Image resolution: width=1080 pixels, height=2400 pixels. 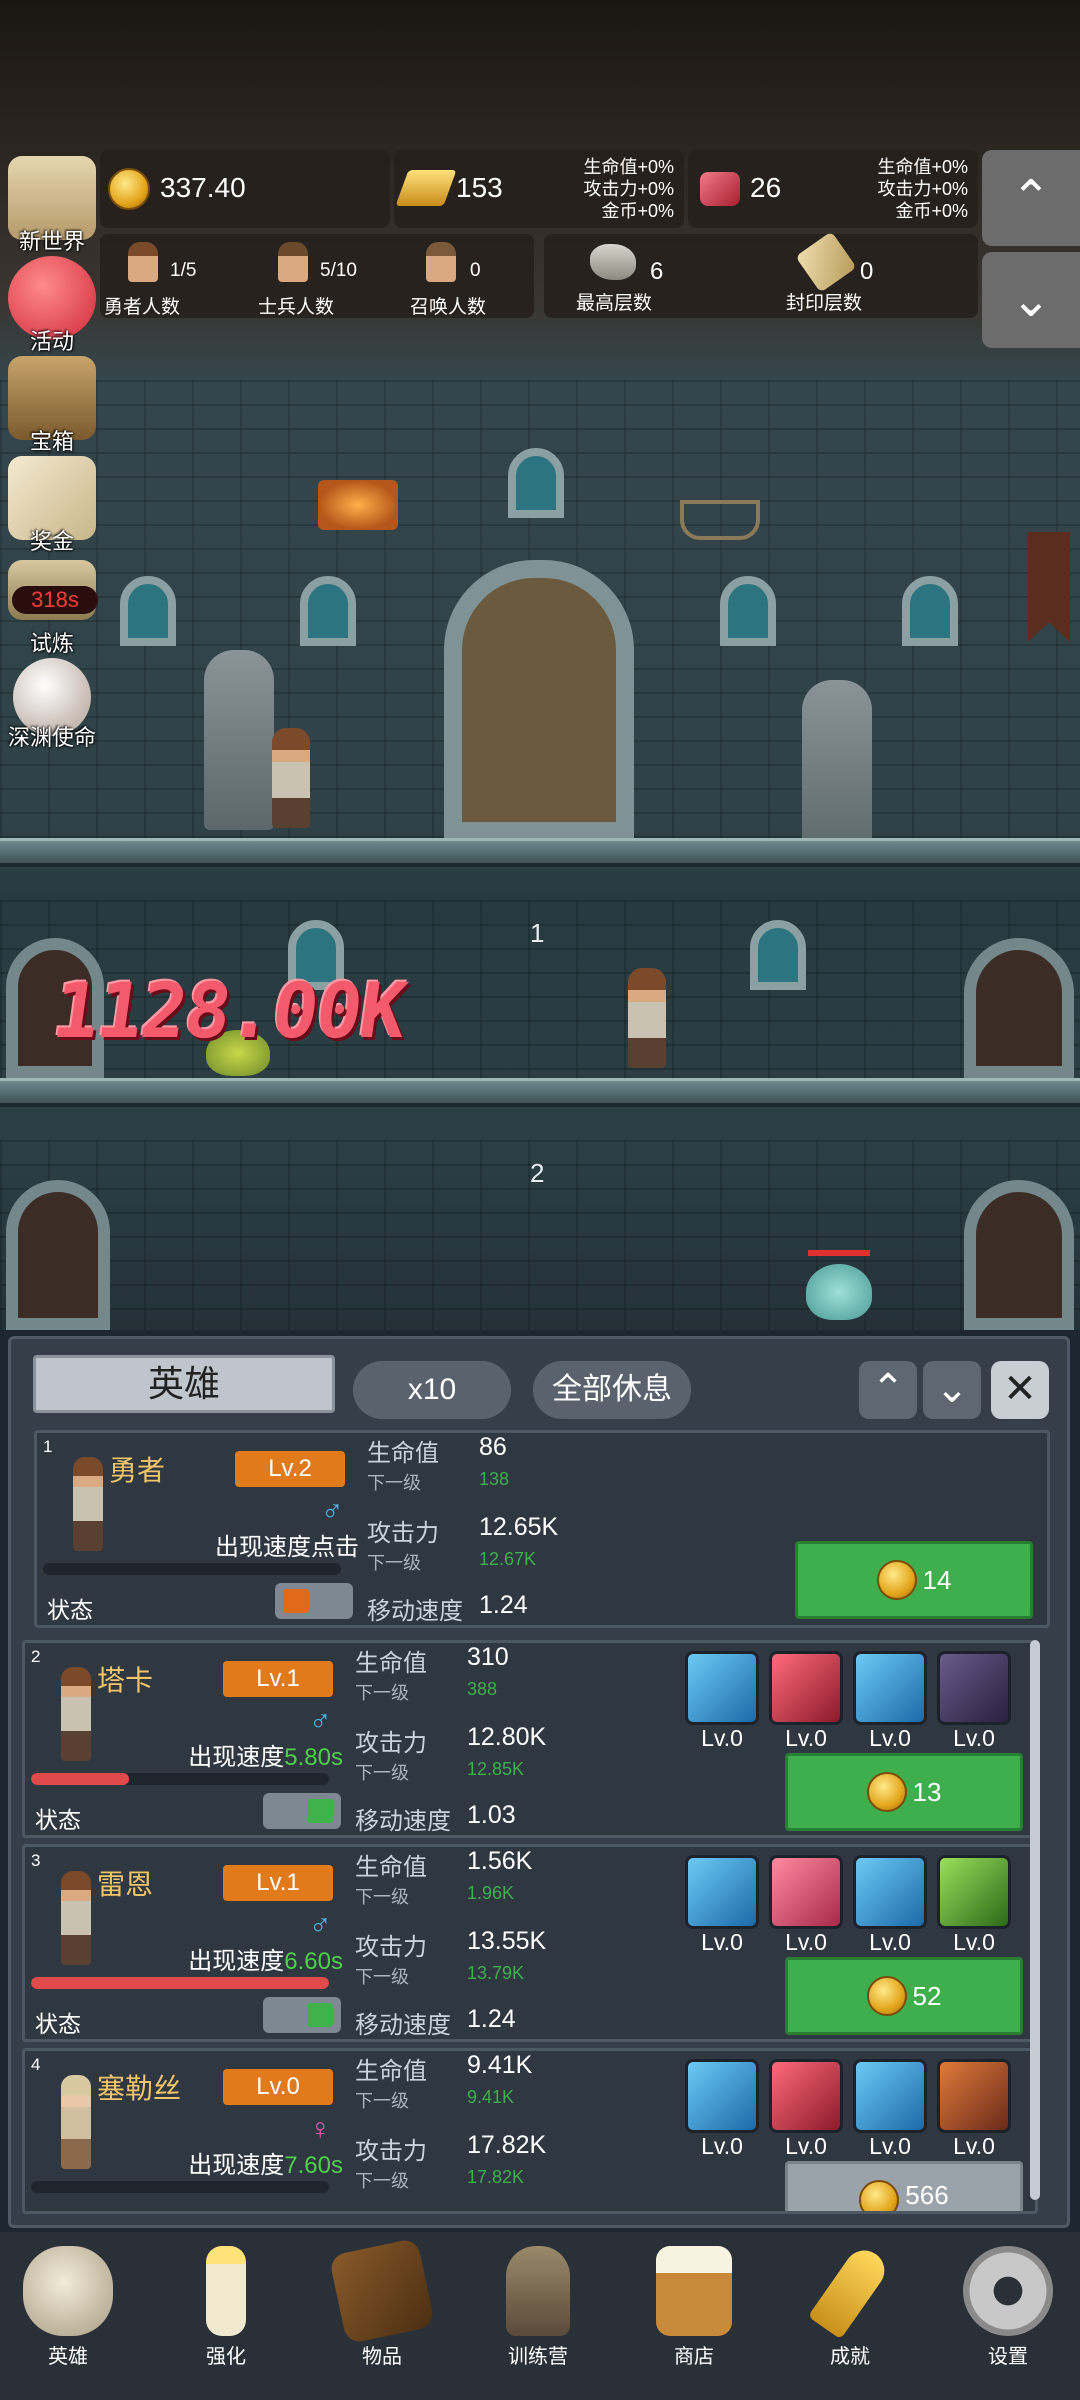 I want to click on nav-upgrade: 强化, so click(x=226, y=2307).